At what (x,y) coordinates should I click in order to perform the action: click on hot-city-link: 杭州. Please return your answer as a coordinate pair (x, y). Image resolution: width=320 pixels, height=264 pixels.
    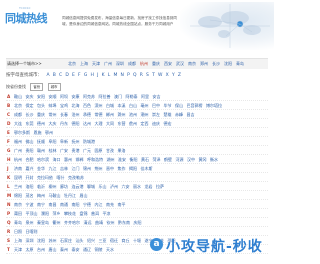
    Looking at the image, I should click on (144, 63).